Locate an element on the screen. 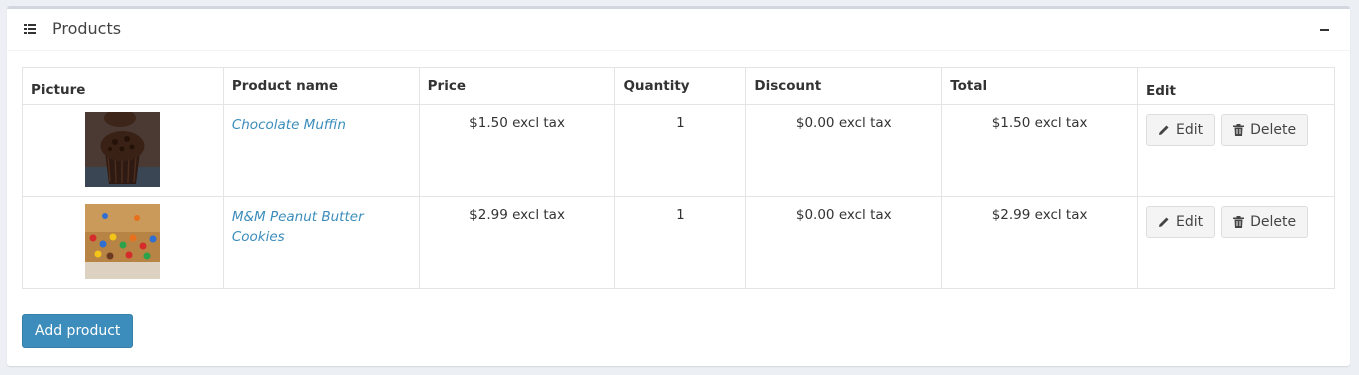  chocolate-muffin-image is located at coordinates (123, 149).